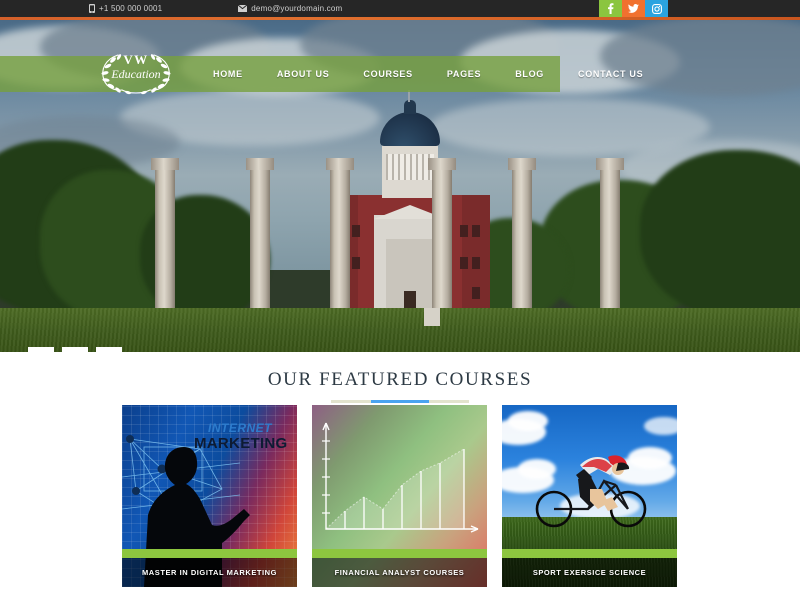 This screenshot has height=599, width=800. What do you see at coordinates (400, 330) in the screenshot?
I see `lawn` at bounding box center [400, 330].